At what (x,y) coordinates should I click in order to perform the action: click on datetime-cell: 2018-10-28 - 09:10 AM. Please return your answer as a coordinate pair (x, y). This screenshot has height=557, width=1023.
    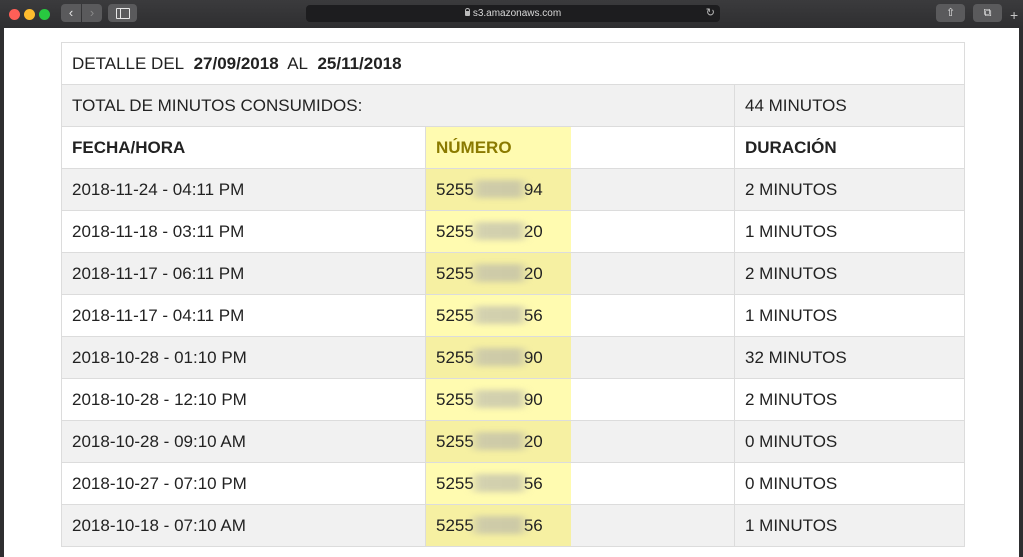
    Looking at the image, I should click on (243, 441).